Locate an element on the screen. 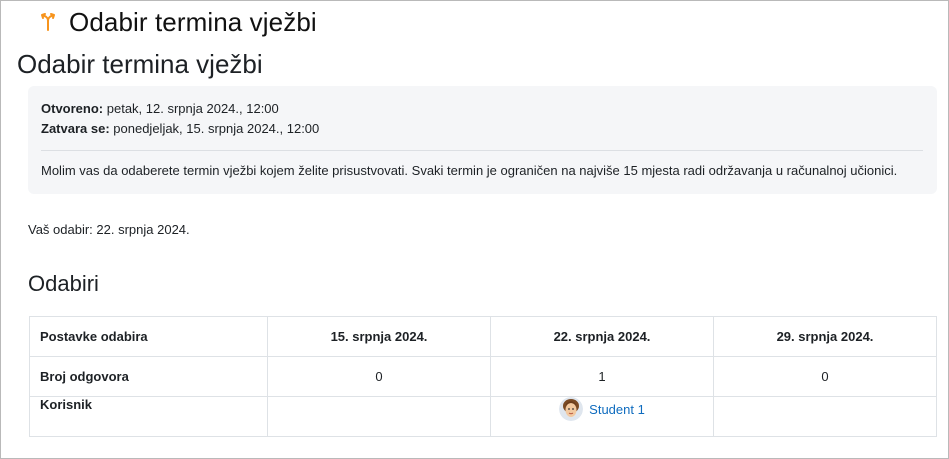 This screenshot has height=459, width=949. closes-value: ponedjeljak, 15. srpnja 2024., 12:00 is located at coordinates (216, 128).